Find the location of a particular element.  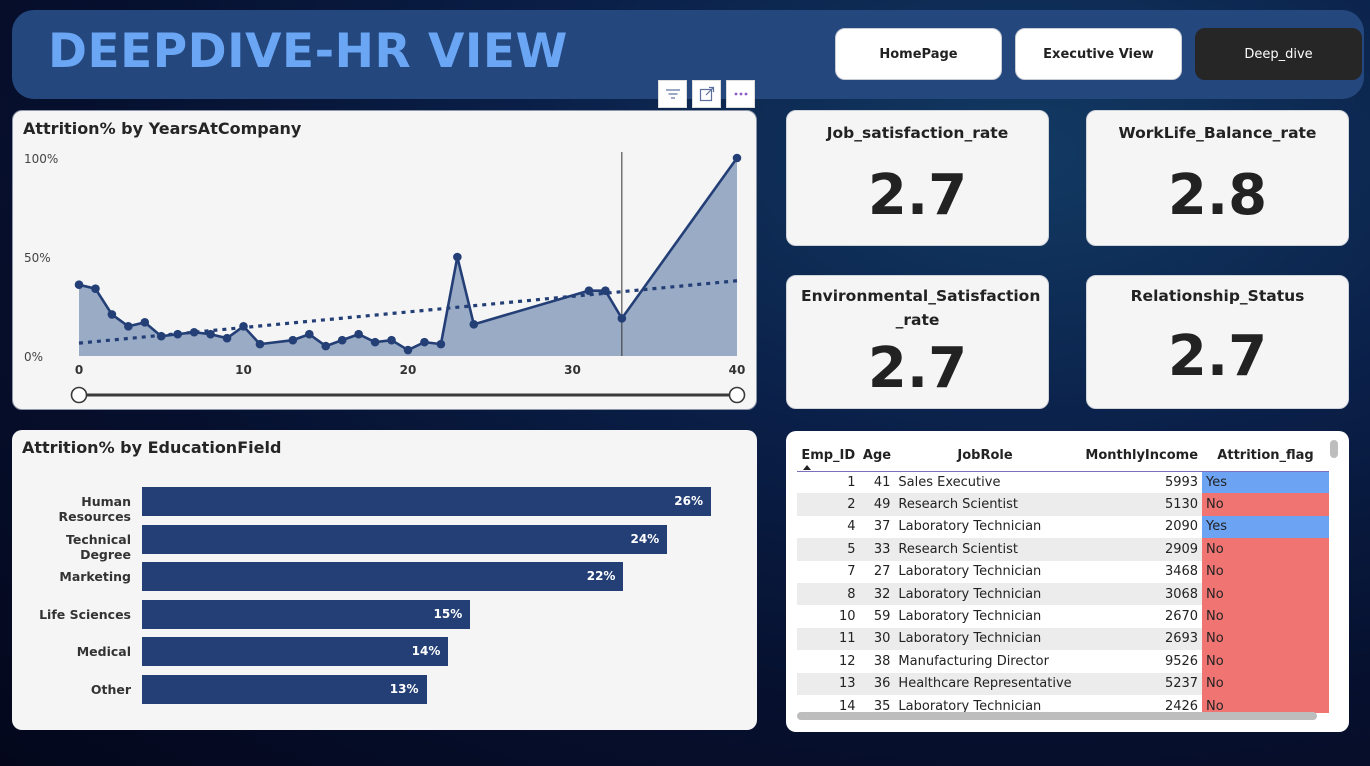

column-header-monthly-income: MonthlyIncome is located at coordinates (1139, 456).